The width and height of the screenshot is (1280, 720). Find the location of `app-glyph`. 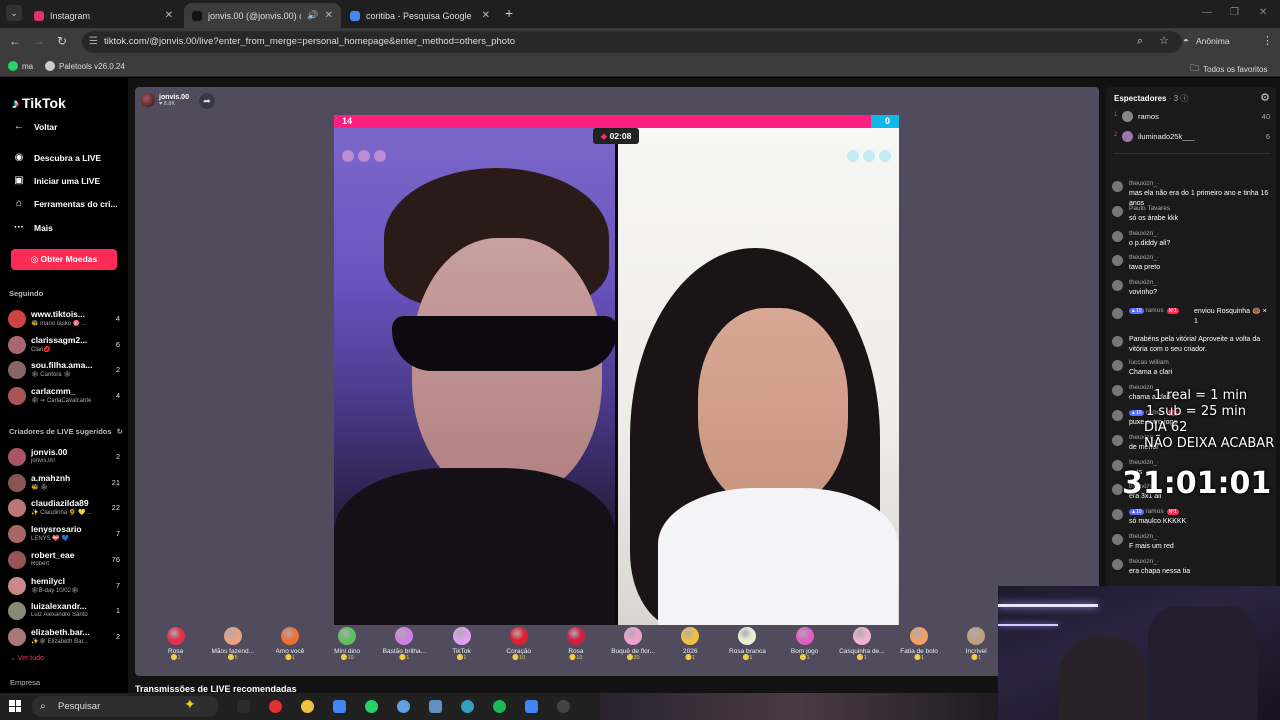

app-glyph is located at coordinates (403, 706).